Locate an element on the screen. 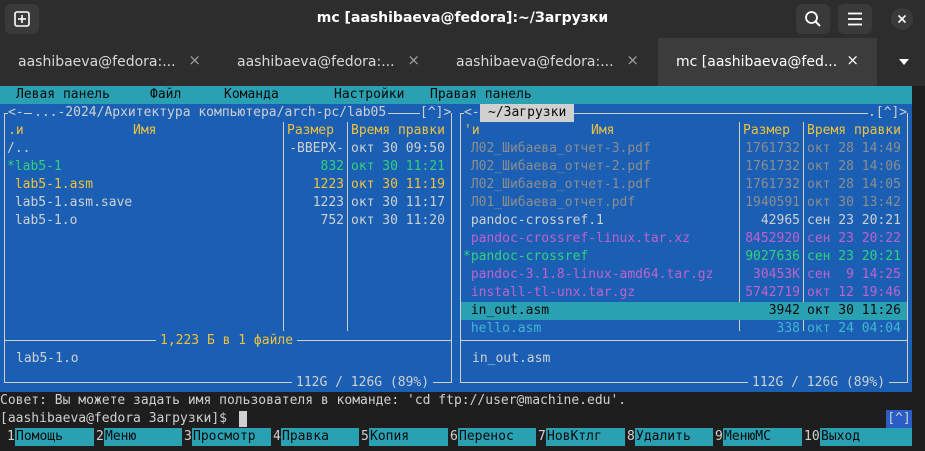  file-name: pandoc-crossref.1 is located at coordinates (533, 220).